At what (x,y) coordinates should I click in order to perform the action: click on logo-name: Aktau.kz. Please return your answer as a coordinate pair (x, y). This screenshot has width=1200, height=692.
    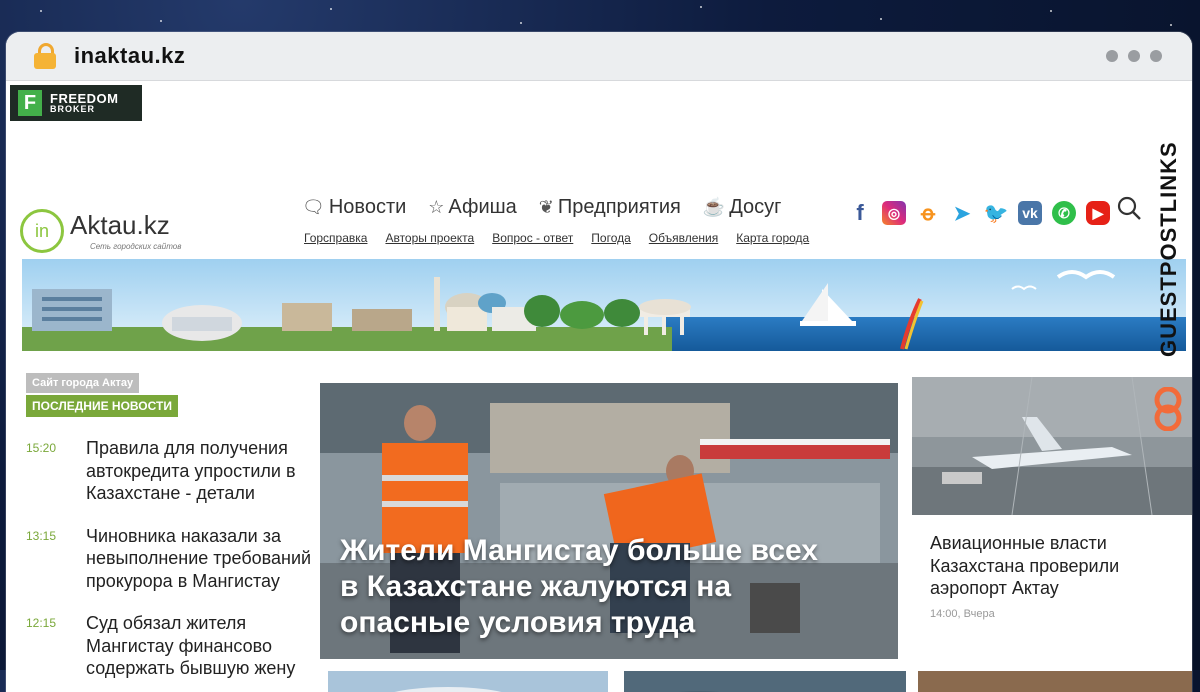
    Looking at the image, I should click on (120, 224).